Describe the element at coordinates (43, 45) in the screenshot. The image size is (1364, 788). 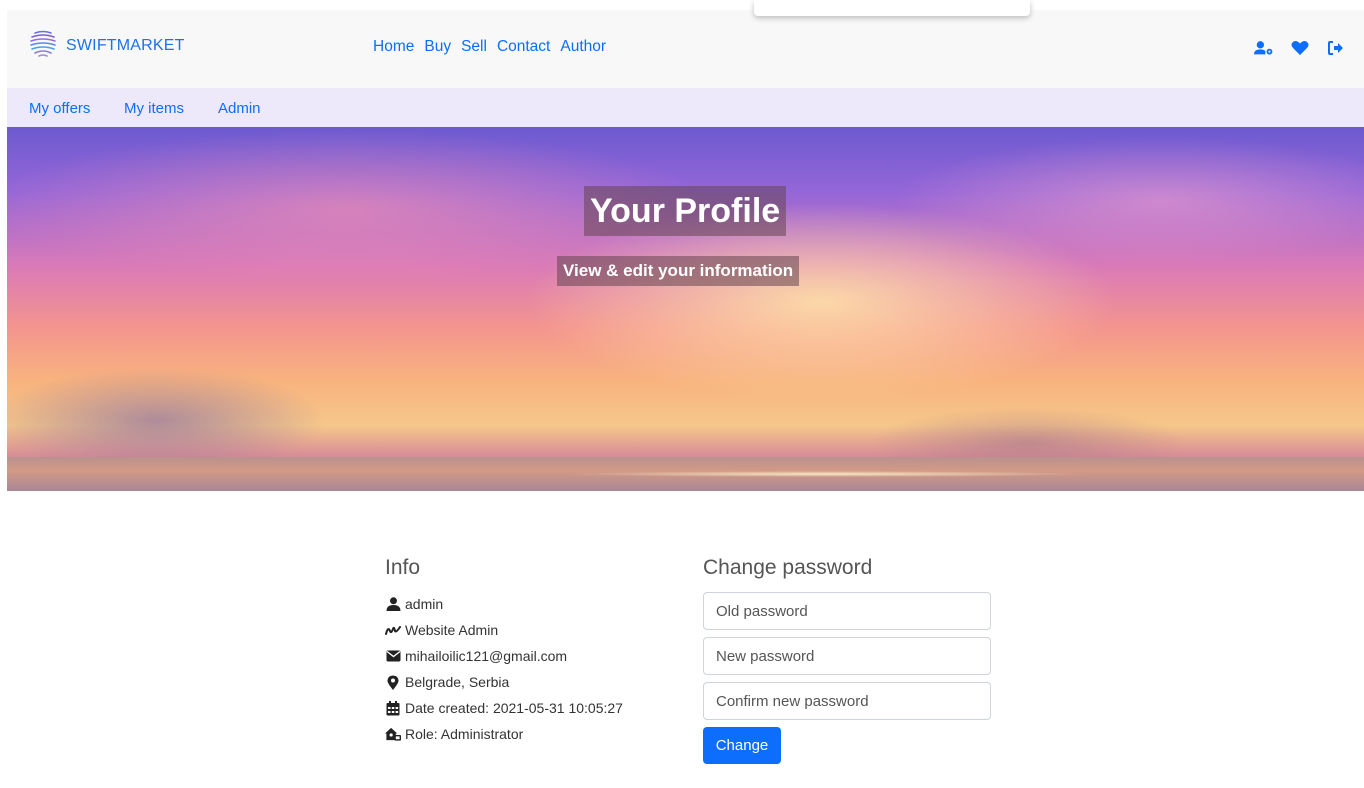
I see `globe-lines-logo-icon` at that location.